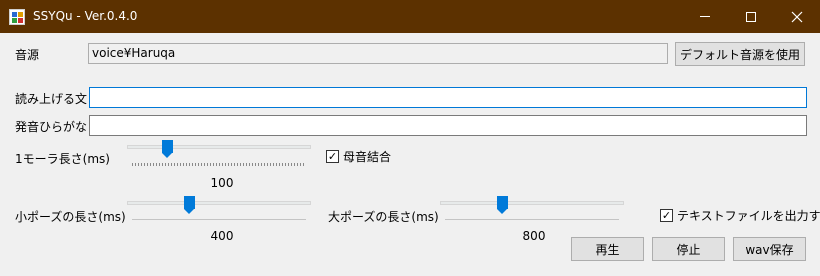  I want to click on mora-length-label: 1モーラ長さ(ms), so click(62, 159).